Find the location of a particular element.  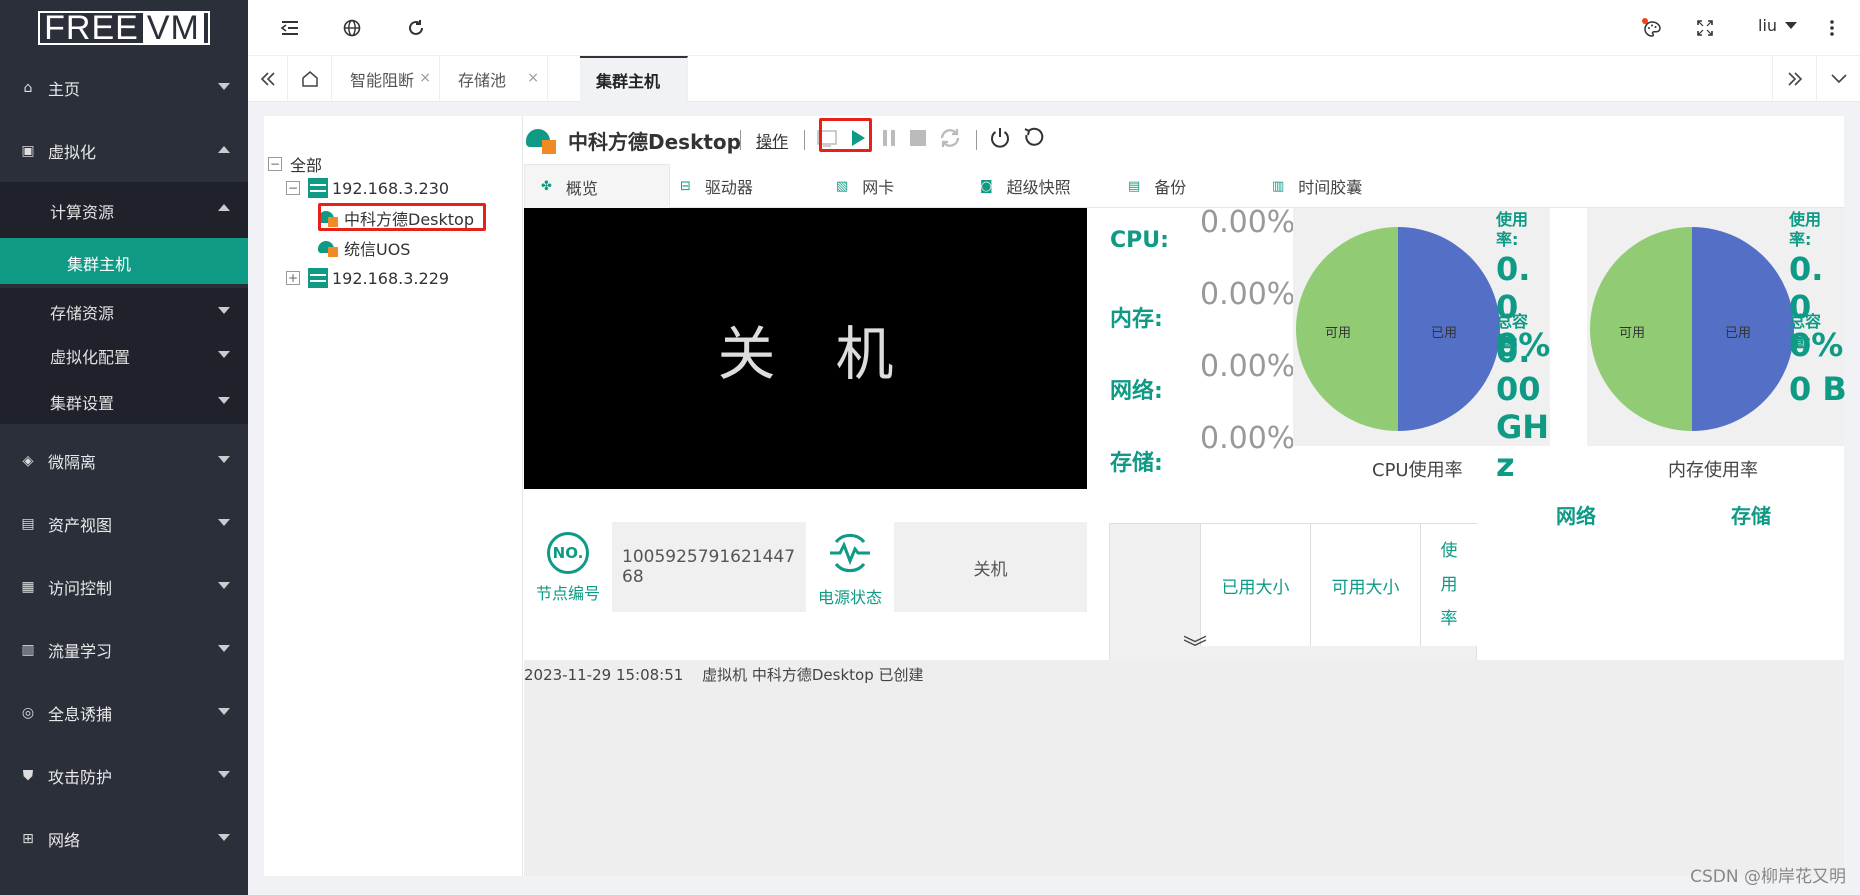

username: liu is located at coordinates (1768, 25).